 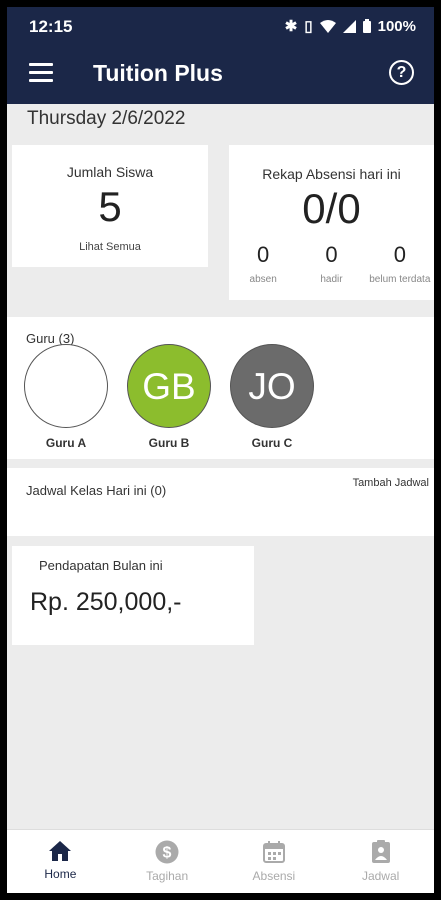 What do you see at coordinates (110, 247) in the screenshot?
I see `lihat-semua-link: Lihat Semua` at bounding box center [110, 247].